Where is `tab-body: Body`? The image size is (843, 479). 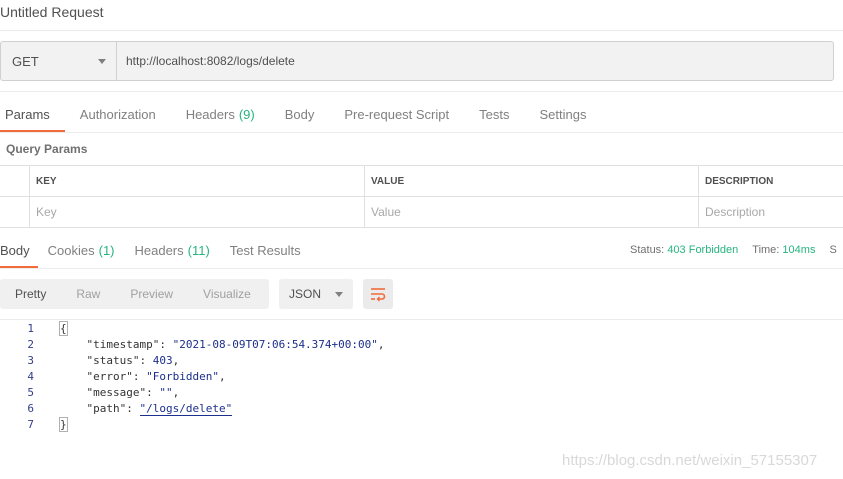
tab-body: Body is located at coordinates (300, 114).